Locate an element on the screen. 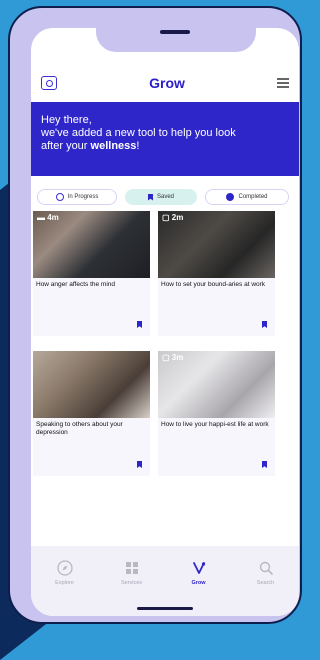 Image resolution: width=320 pixels, height=660 pixels. page-title: Grow is located at coordinates (167, 83).